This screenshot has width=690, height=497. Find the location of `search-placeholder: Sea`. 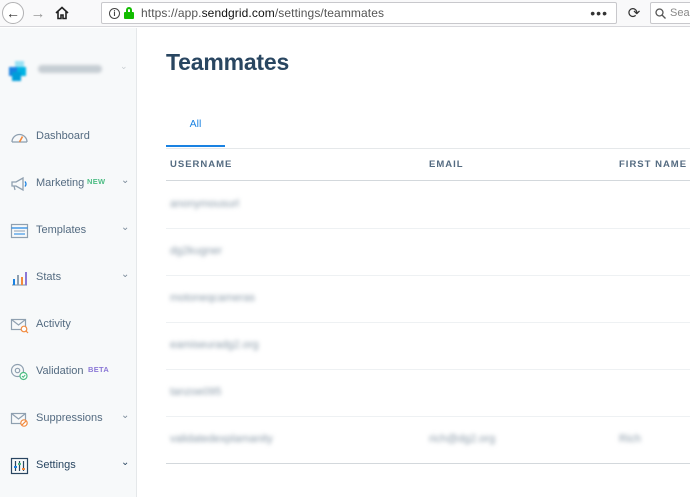

search-placeholder: Sea is located at coordinates (680, 13).